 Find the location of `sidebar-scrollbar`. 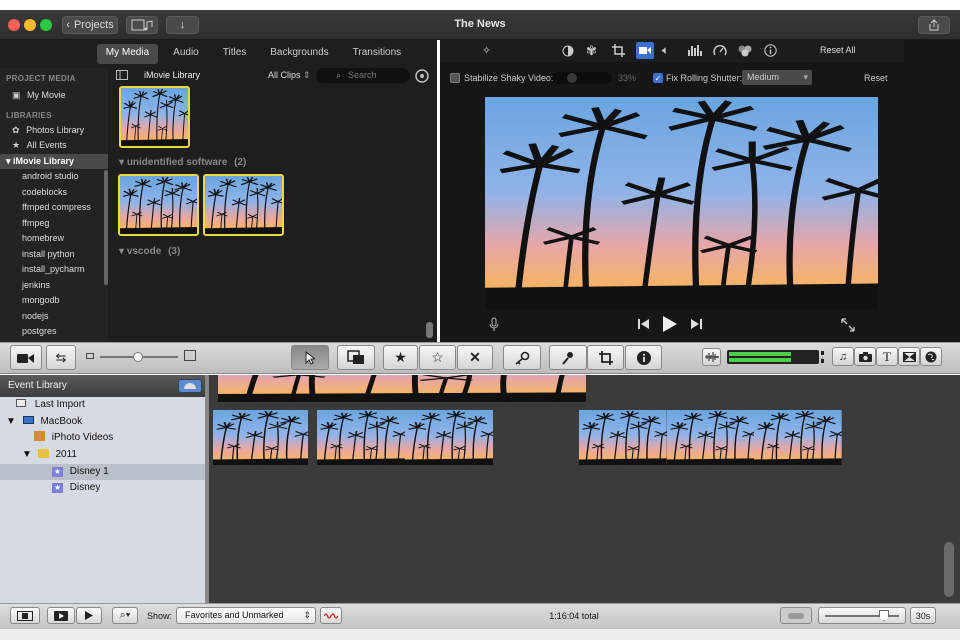

sidebar-scrollbar is located at coordinates (106, 227).